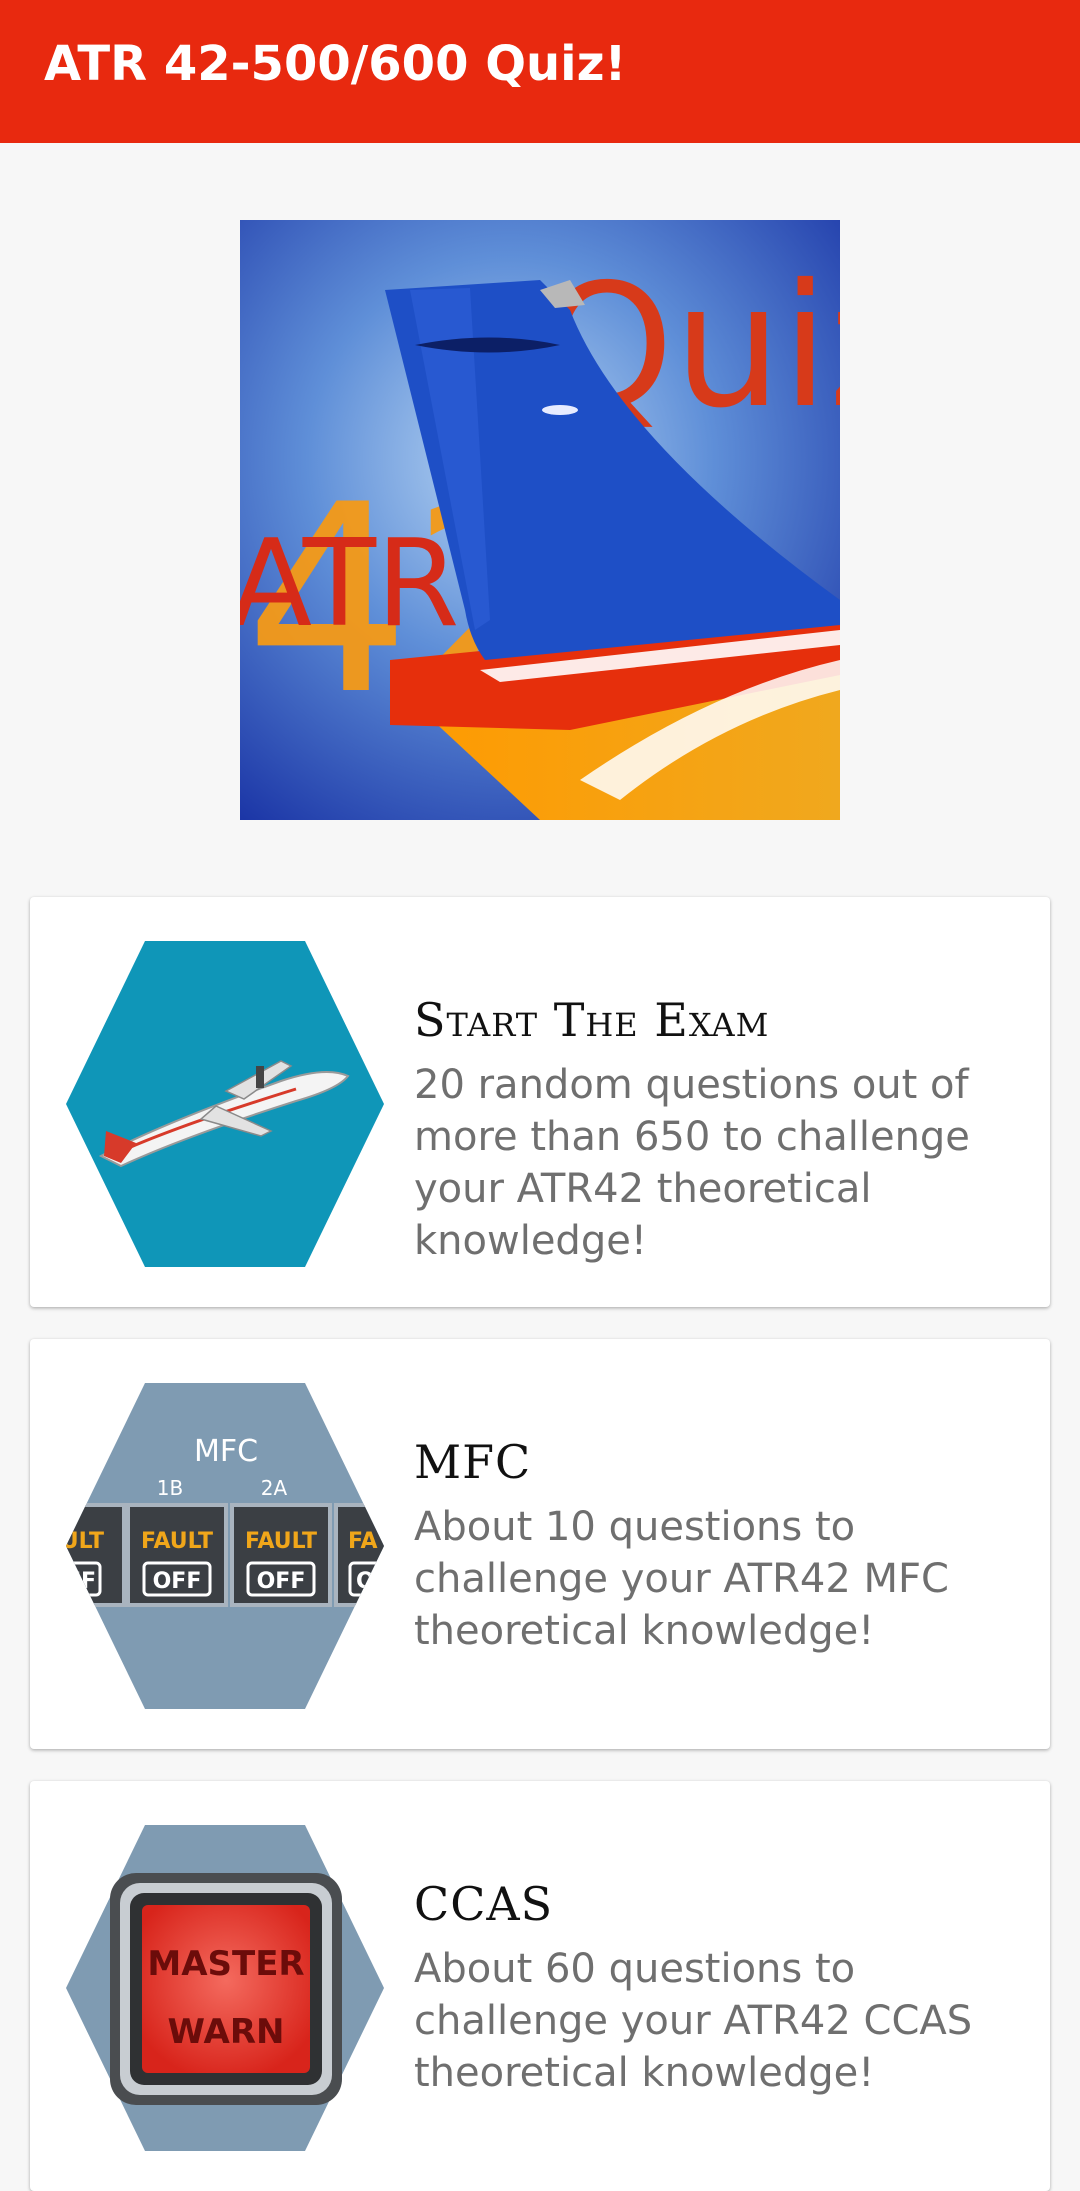 The width and height of the screenshot is (1080, 2191). What do you see at coordinates (79, 1488) in the screenshot?
I see `mfc-col-label: A` at bounding box center [79, 1488].